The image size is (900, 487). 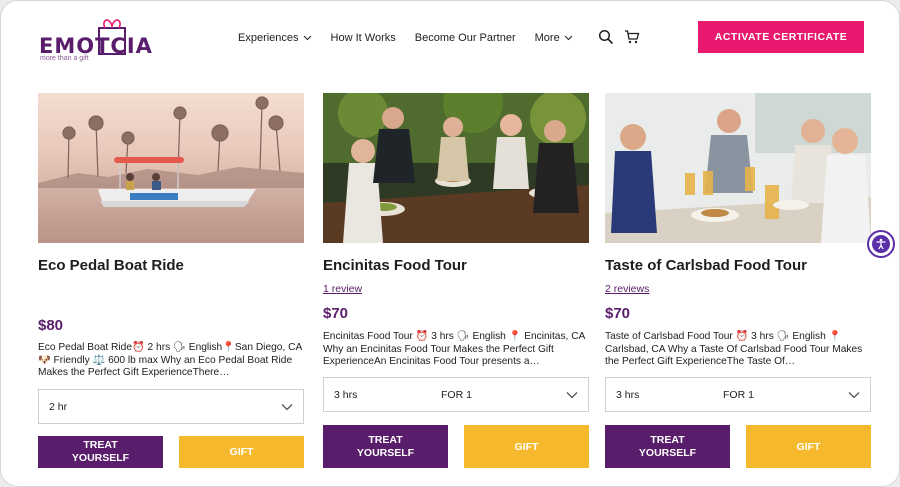 I want to click on search-icon, so click(x=606, y=37).